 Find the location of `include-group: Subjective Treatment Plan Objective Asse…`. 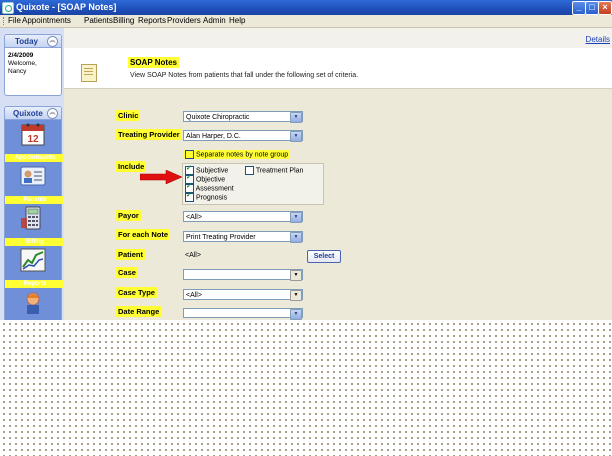

include-group: Subjective Treatment Plan Objective Asse… is located at coordinates (253, 184).